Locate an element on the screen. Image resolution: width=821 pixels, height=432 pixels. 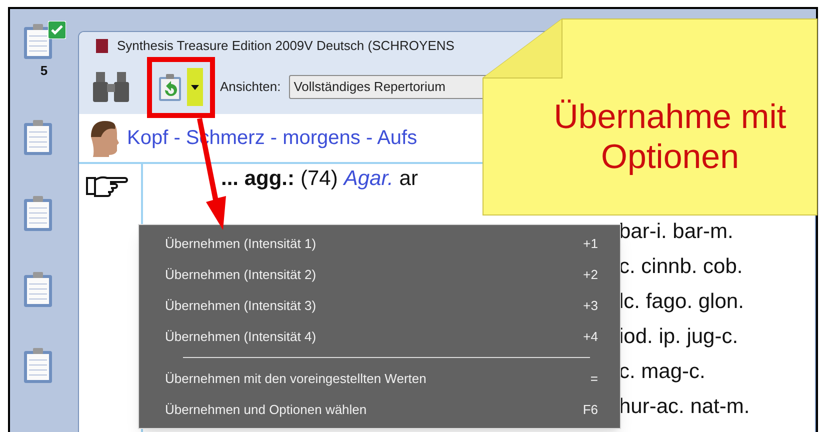
menu-item: Übernehmen (Intensität 4) +4 is located at coordinates (379, 336).